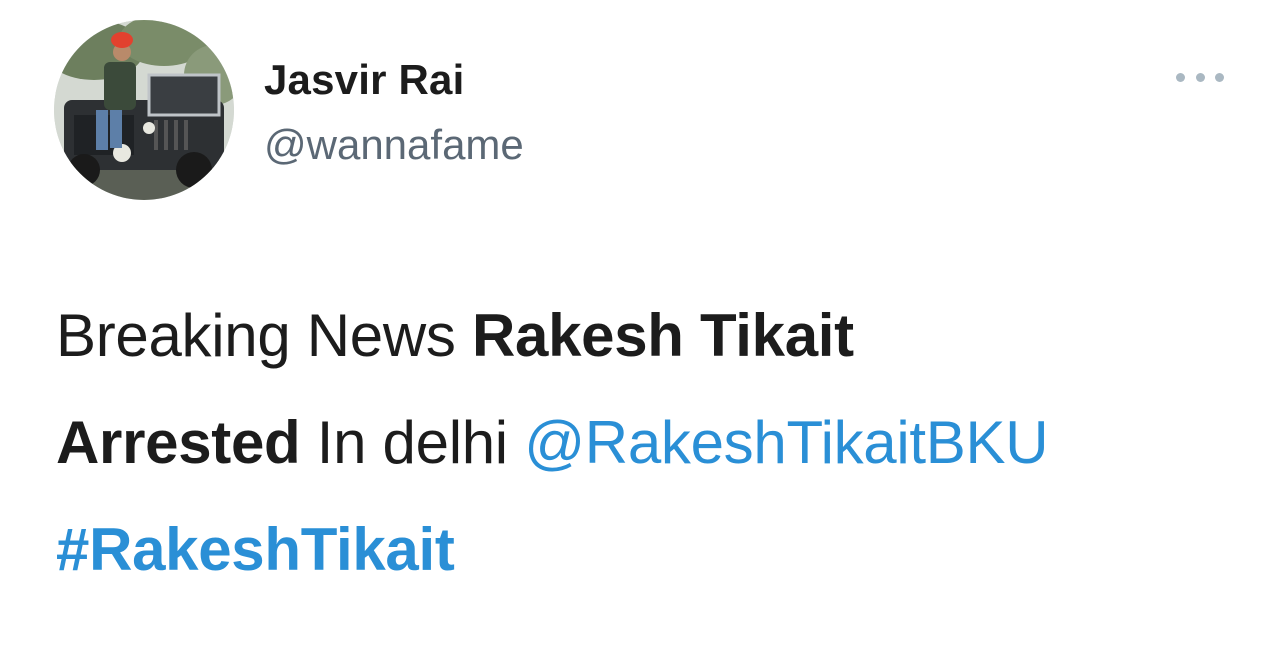 The width and height of the screenshot is (1280, 650). I want to click on more-options-button, so click(1200, 77).